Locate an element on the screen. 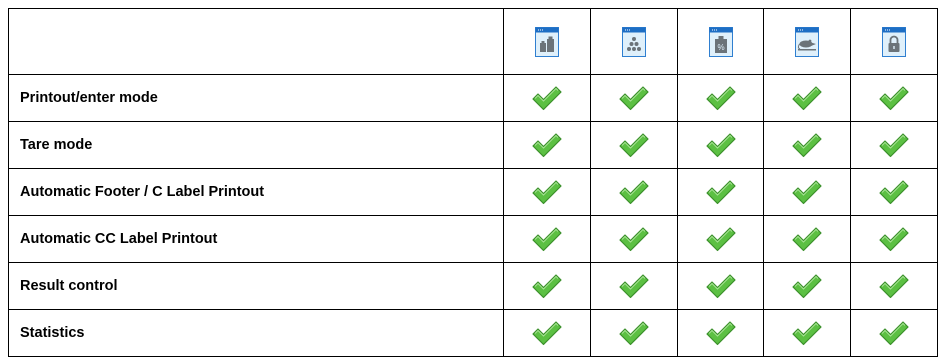  header-cell: % is located at coordinates (720, 41).